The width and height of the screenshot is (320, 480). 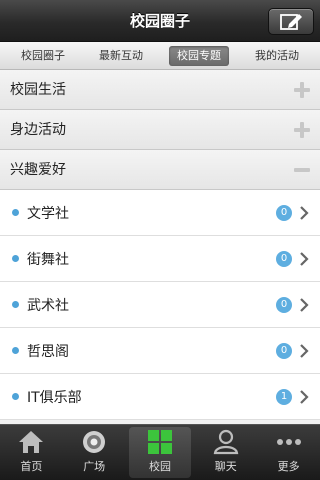 I want to click on compose-icon, so click(x=291, y=21).